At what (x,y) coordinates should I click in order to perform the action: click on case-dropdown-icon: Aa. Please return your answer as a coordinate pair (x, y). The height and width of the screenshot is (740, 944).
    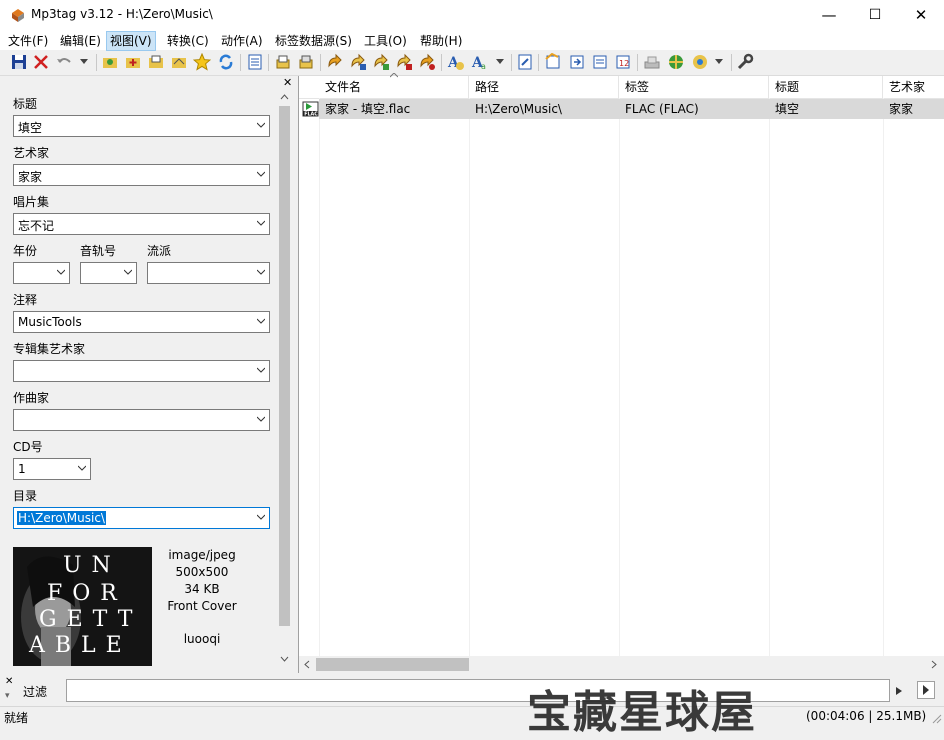
    Looking at the image, I should click on (480, 62).